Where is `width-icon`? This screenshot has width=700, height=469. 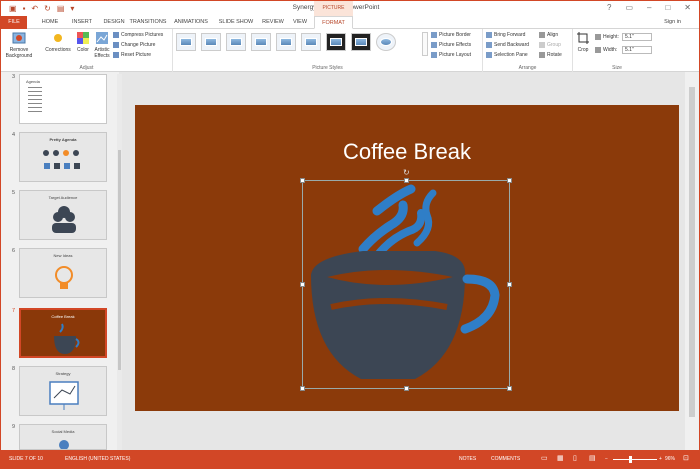
width-icon is located at coordinates (598, 50).